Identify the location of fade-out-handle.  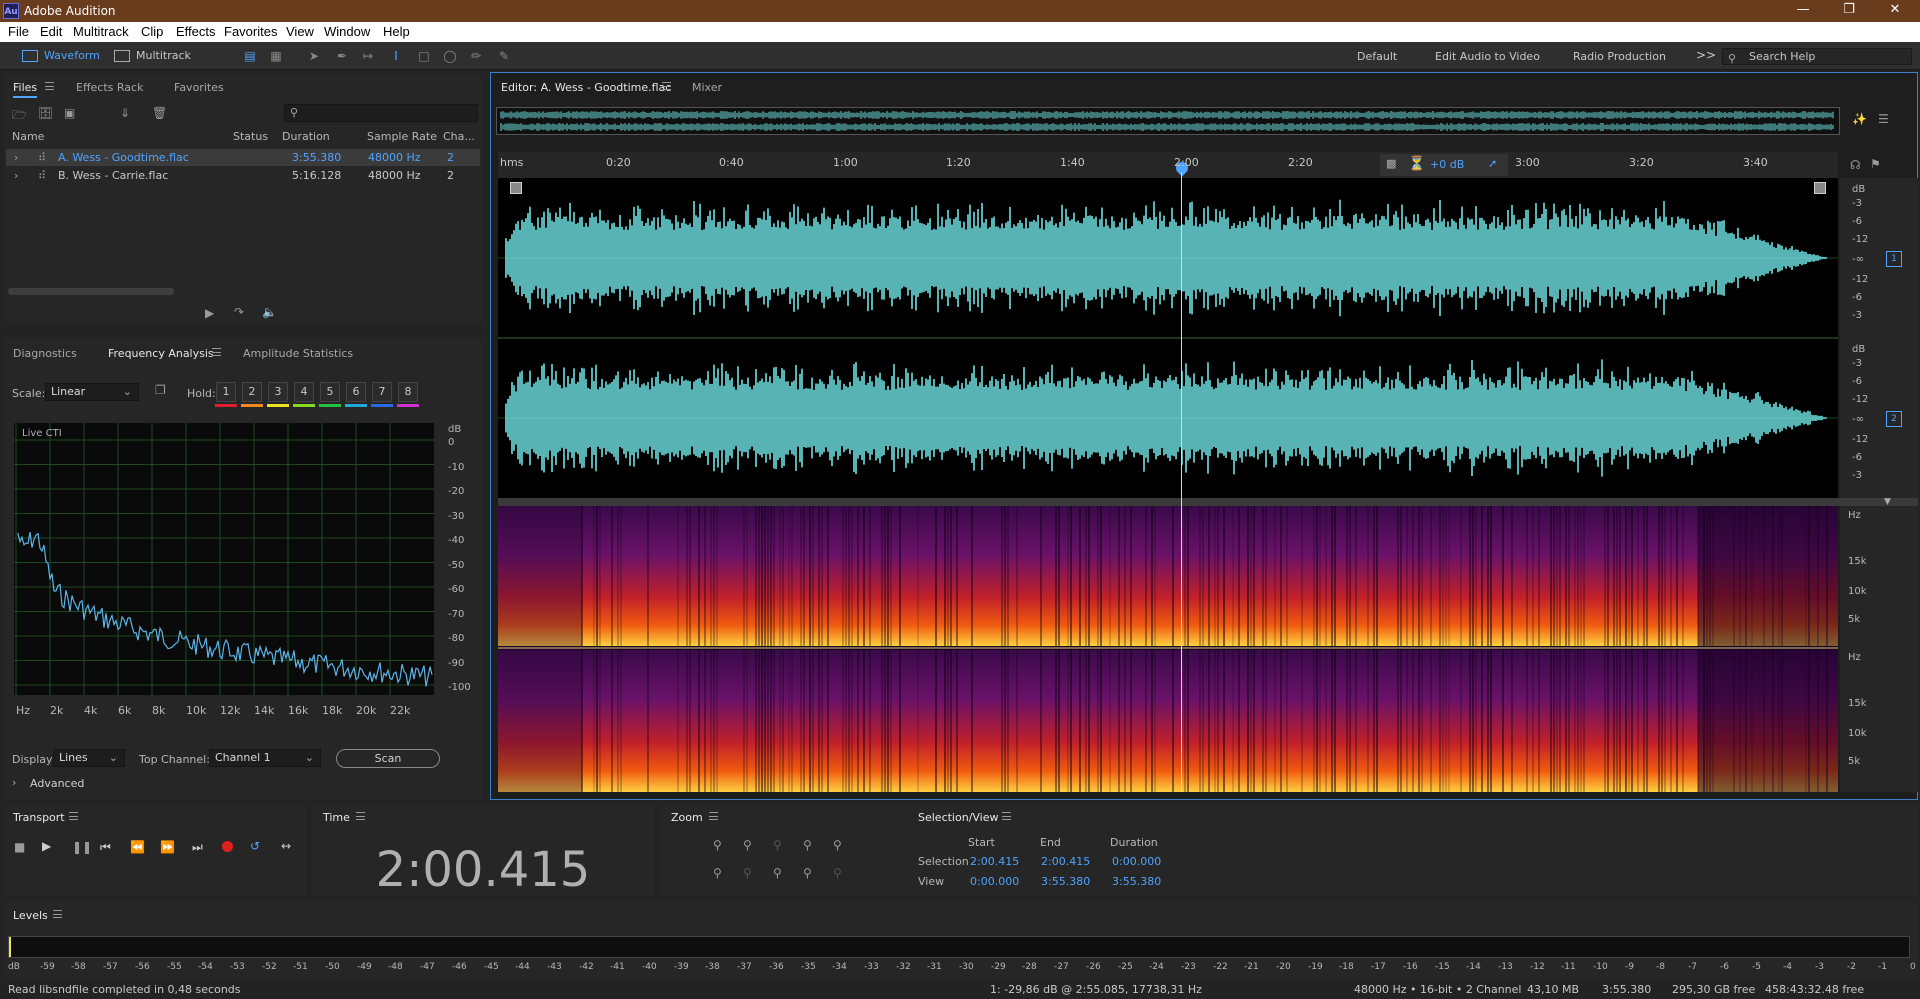
(1820, 188).